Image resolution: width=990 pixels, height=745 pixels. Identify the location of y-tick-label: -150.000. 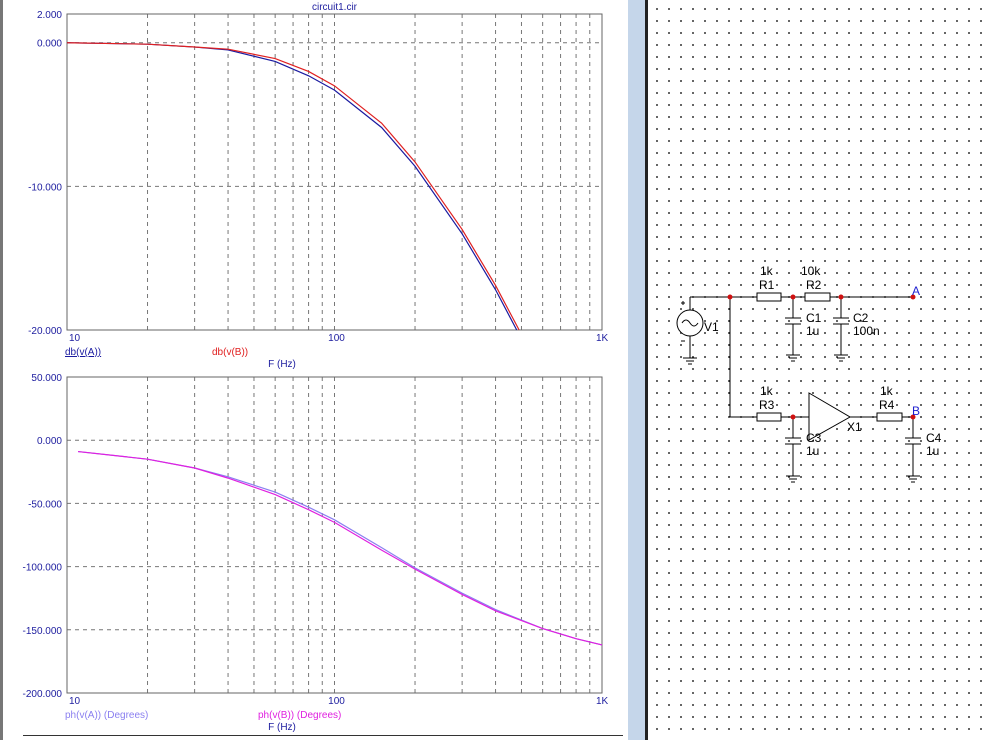
(43, 631).